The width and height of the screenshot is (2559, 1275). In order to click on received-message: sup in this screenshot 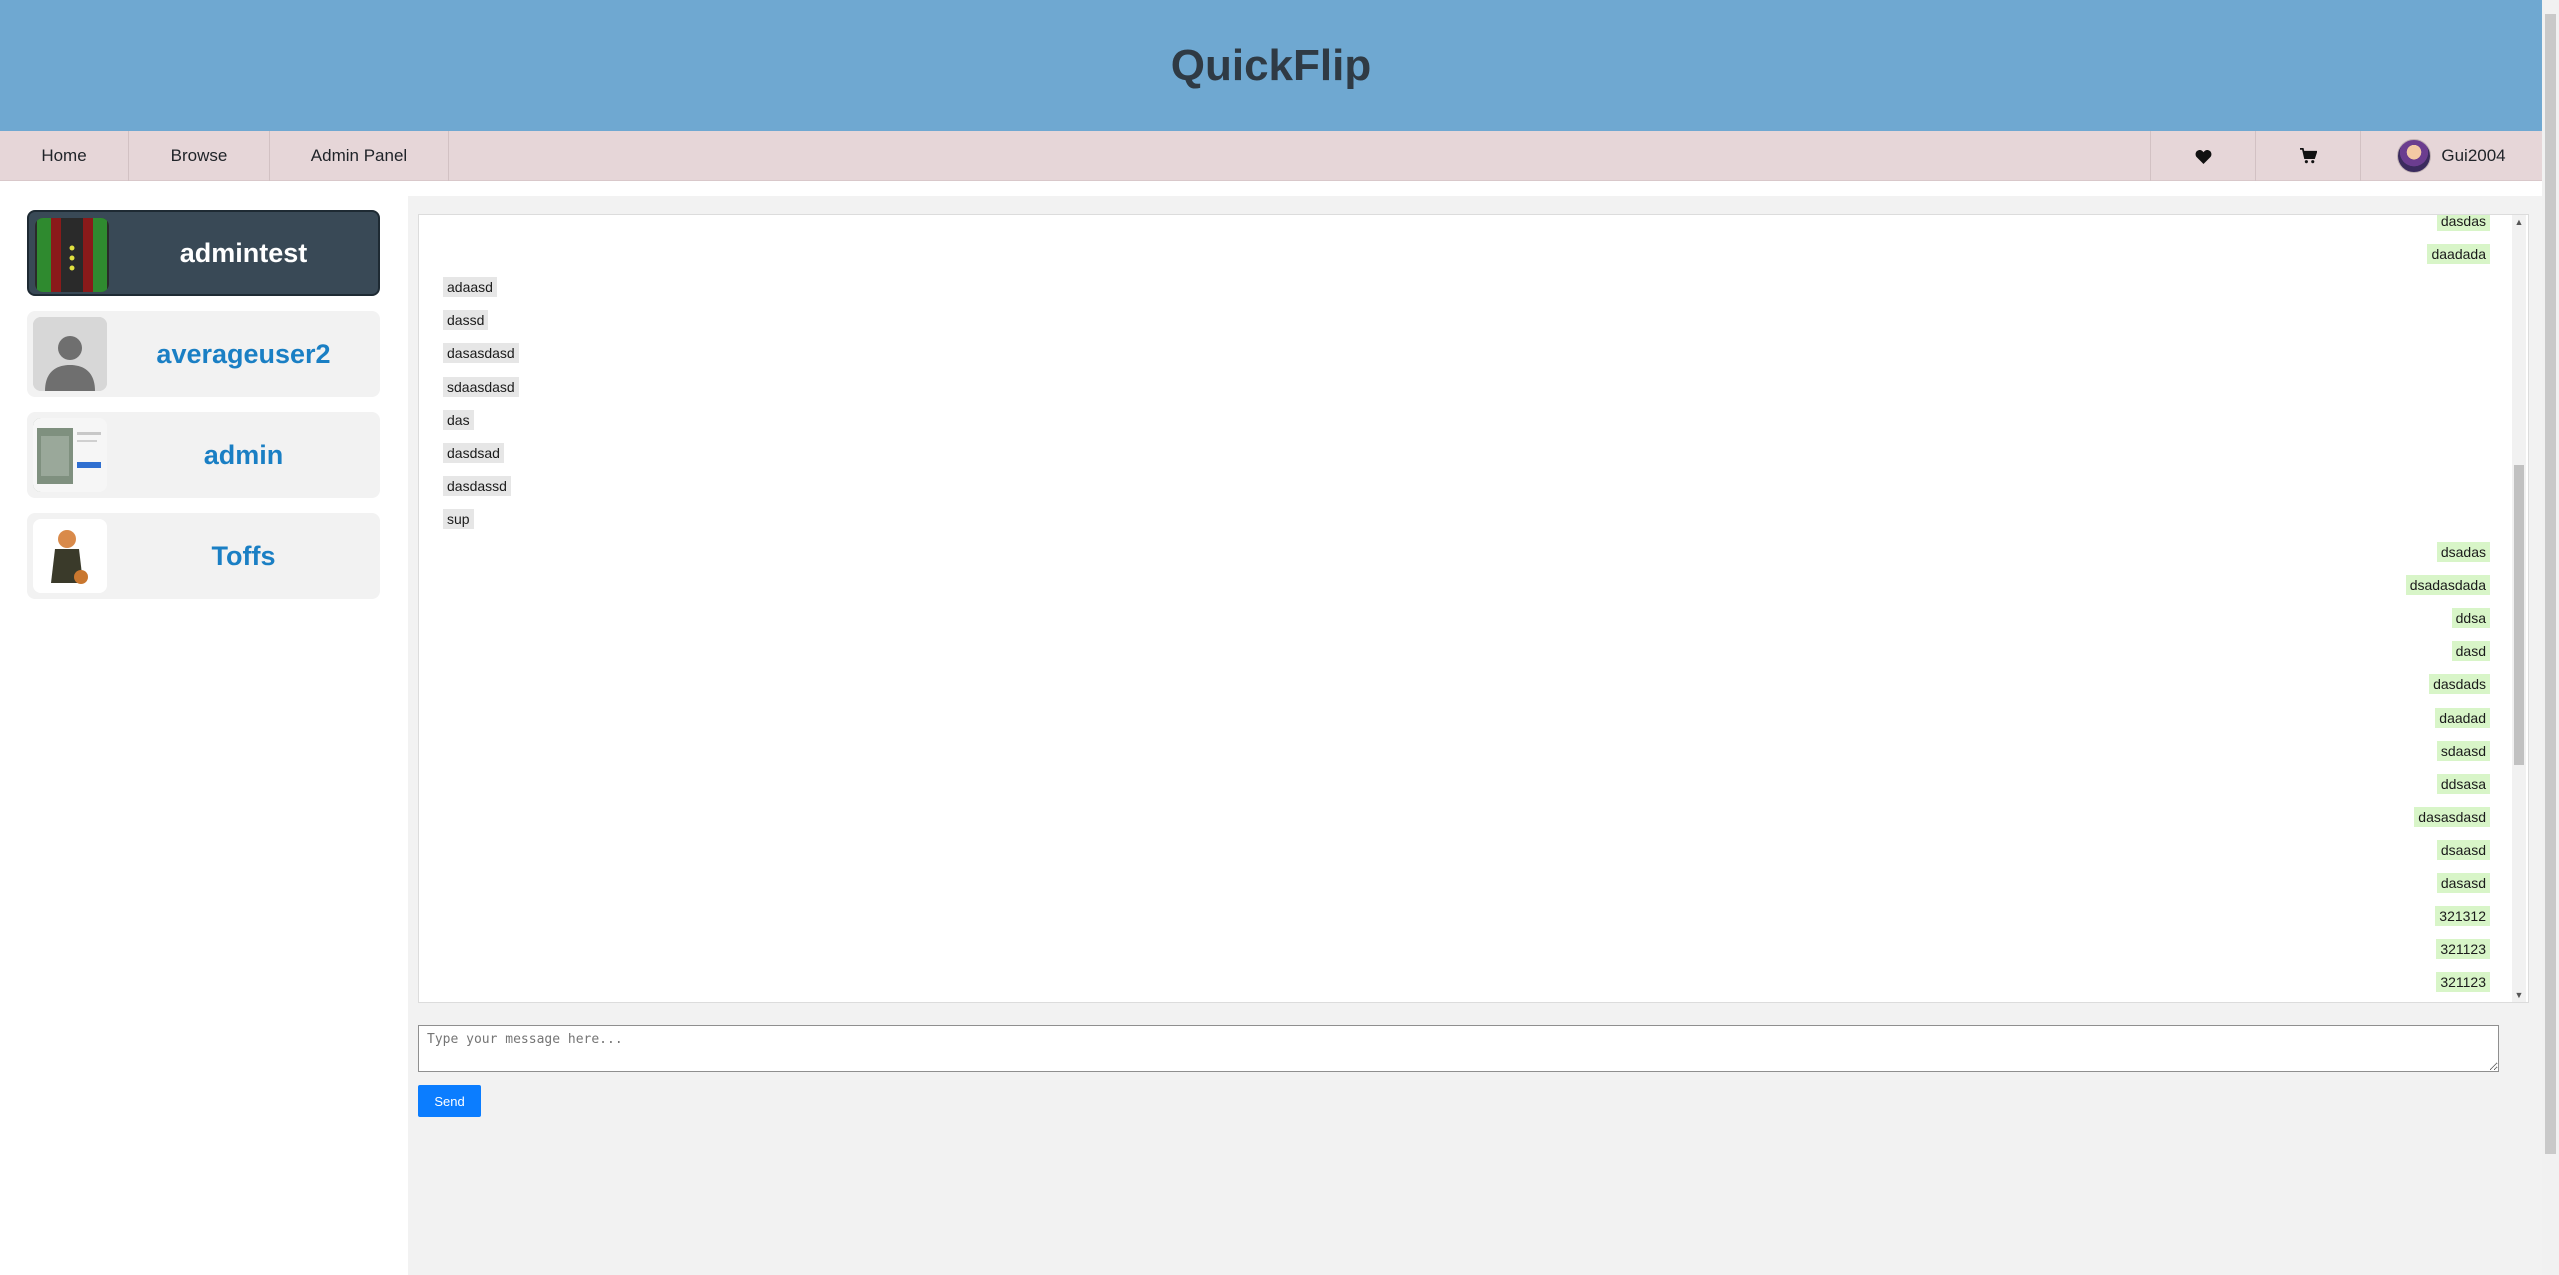, I will do `click(458, 519)`.